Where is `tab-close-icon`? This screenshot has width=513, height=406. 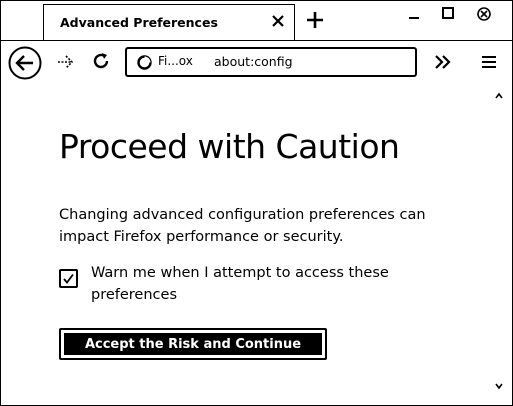 tab-close-icon is located at coordinates (278, 21).